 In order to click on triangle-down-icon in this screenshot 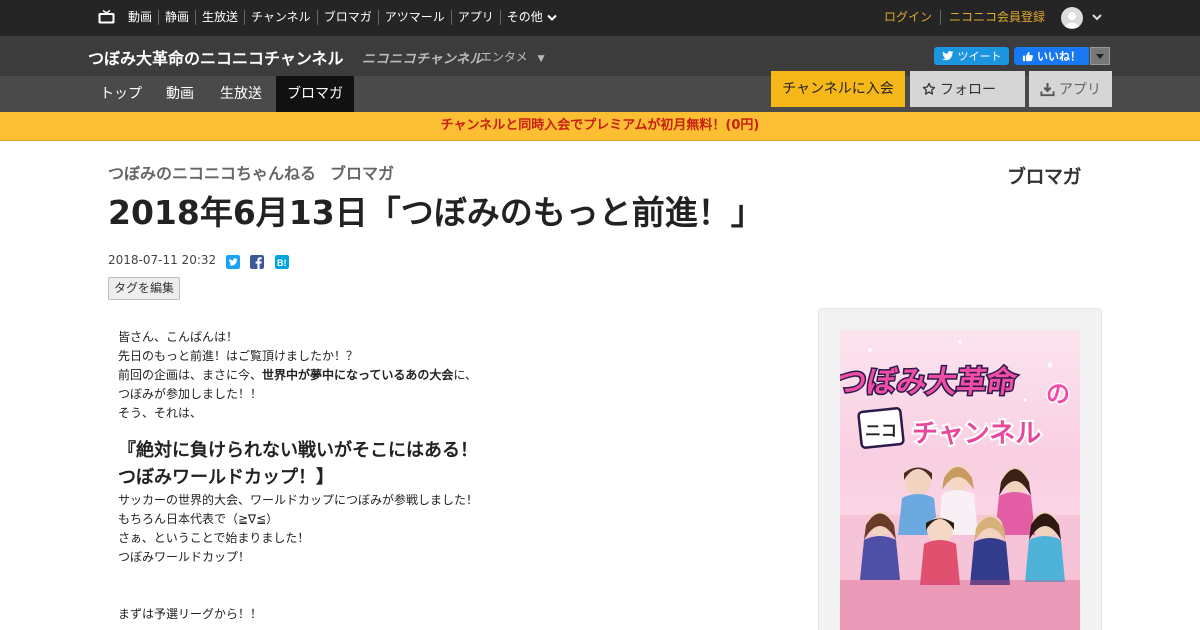, I will do `click(1100, 56)`.